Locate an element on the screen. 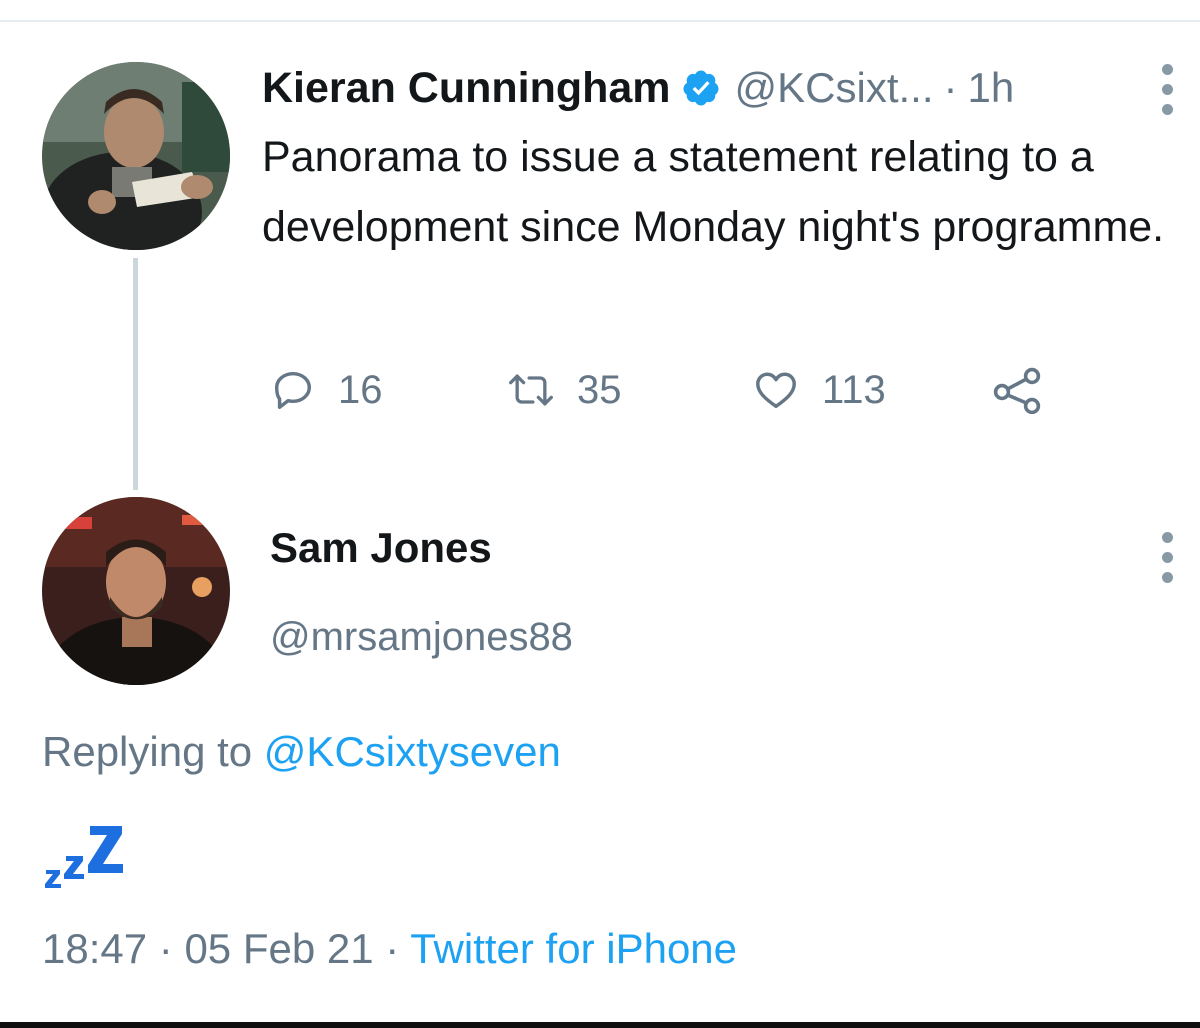  verified-badge-icon is located at coordinates (701, 88).